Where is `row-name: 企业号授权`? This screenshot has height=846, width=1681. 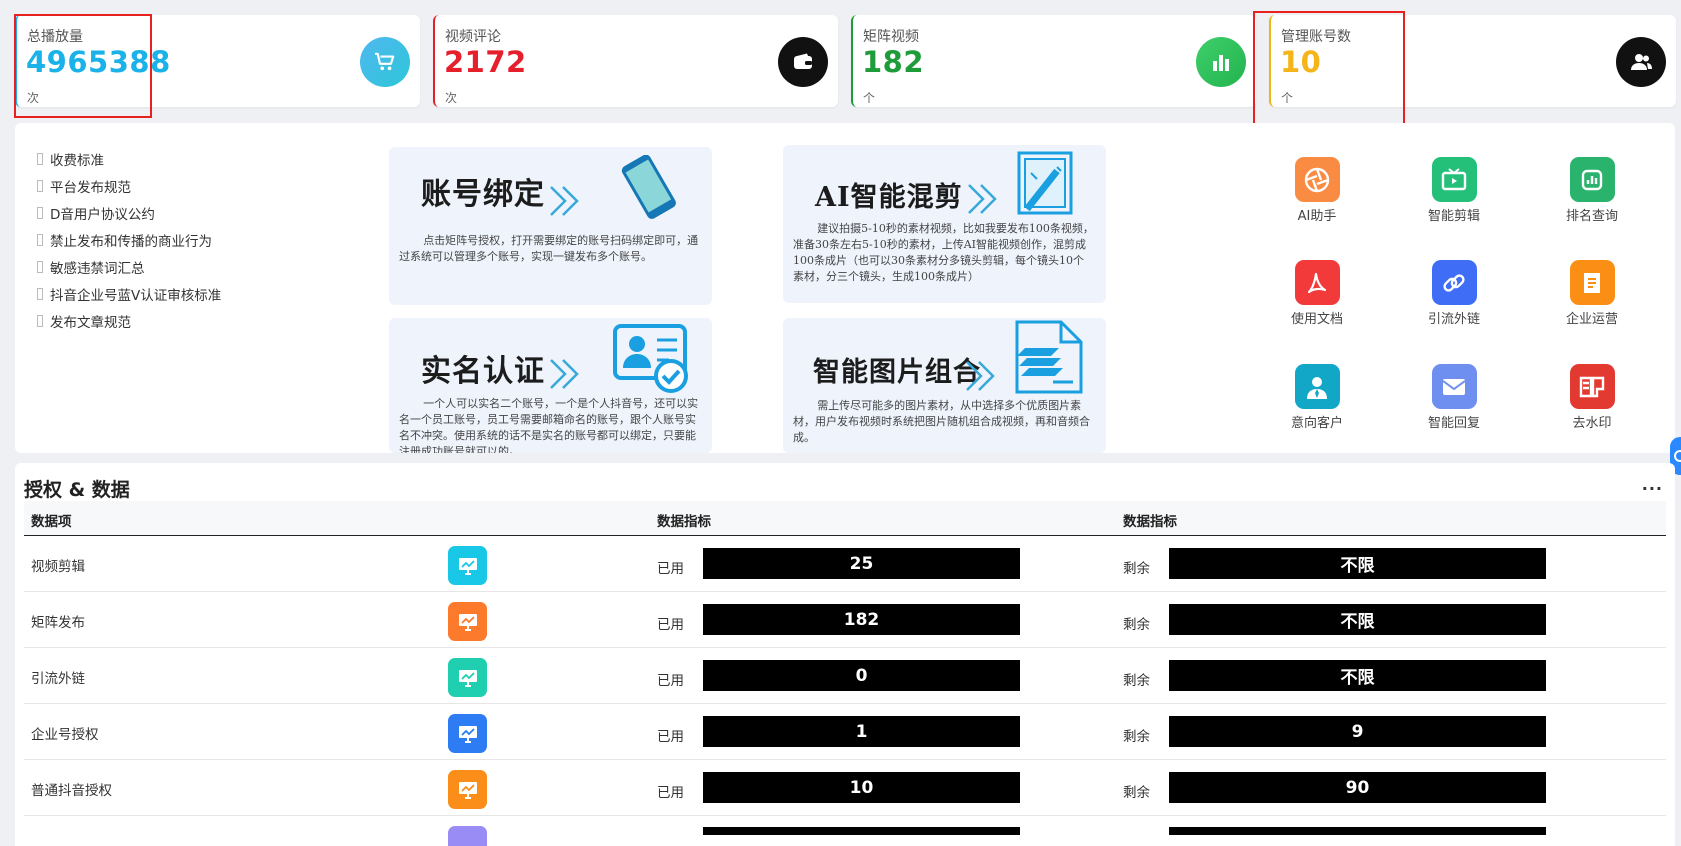
row-name: 企业号授权 is located at coordinates (65, 735).